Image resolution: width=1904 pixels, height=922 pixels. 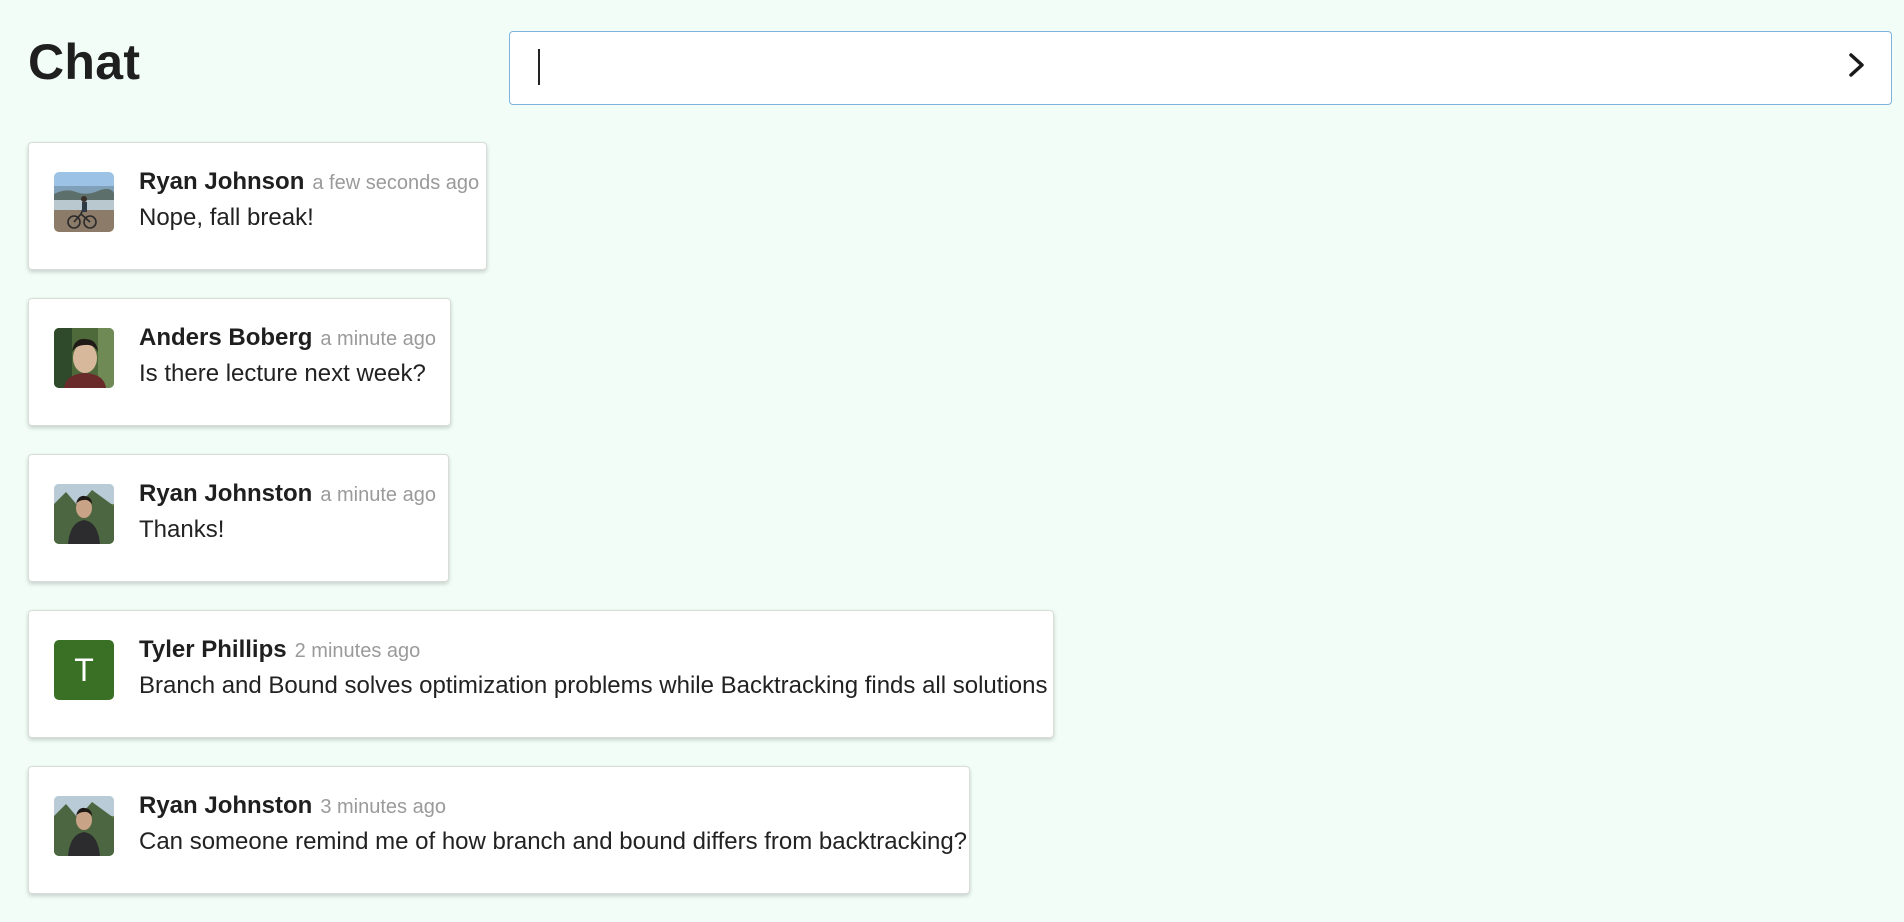 What do you see at coordinates (225, 337) in the screenshot?
I see `message-author: Anders Boberg` at bounding box center [225, 337].